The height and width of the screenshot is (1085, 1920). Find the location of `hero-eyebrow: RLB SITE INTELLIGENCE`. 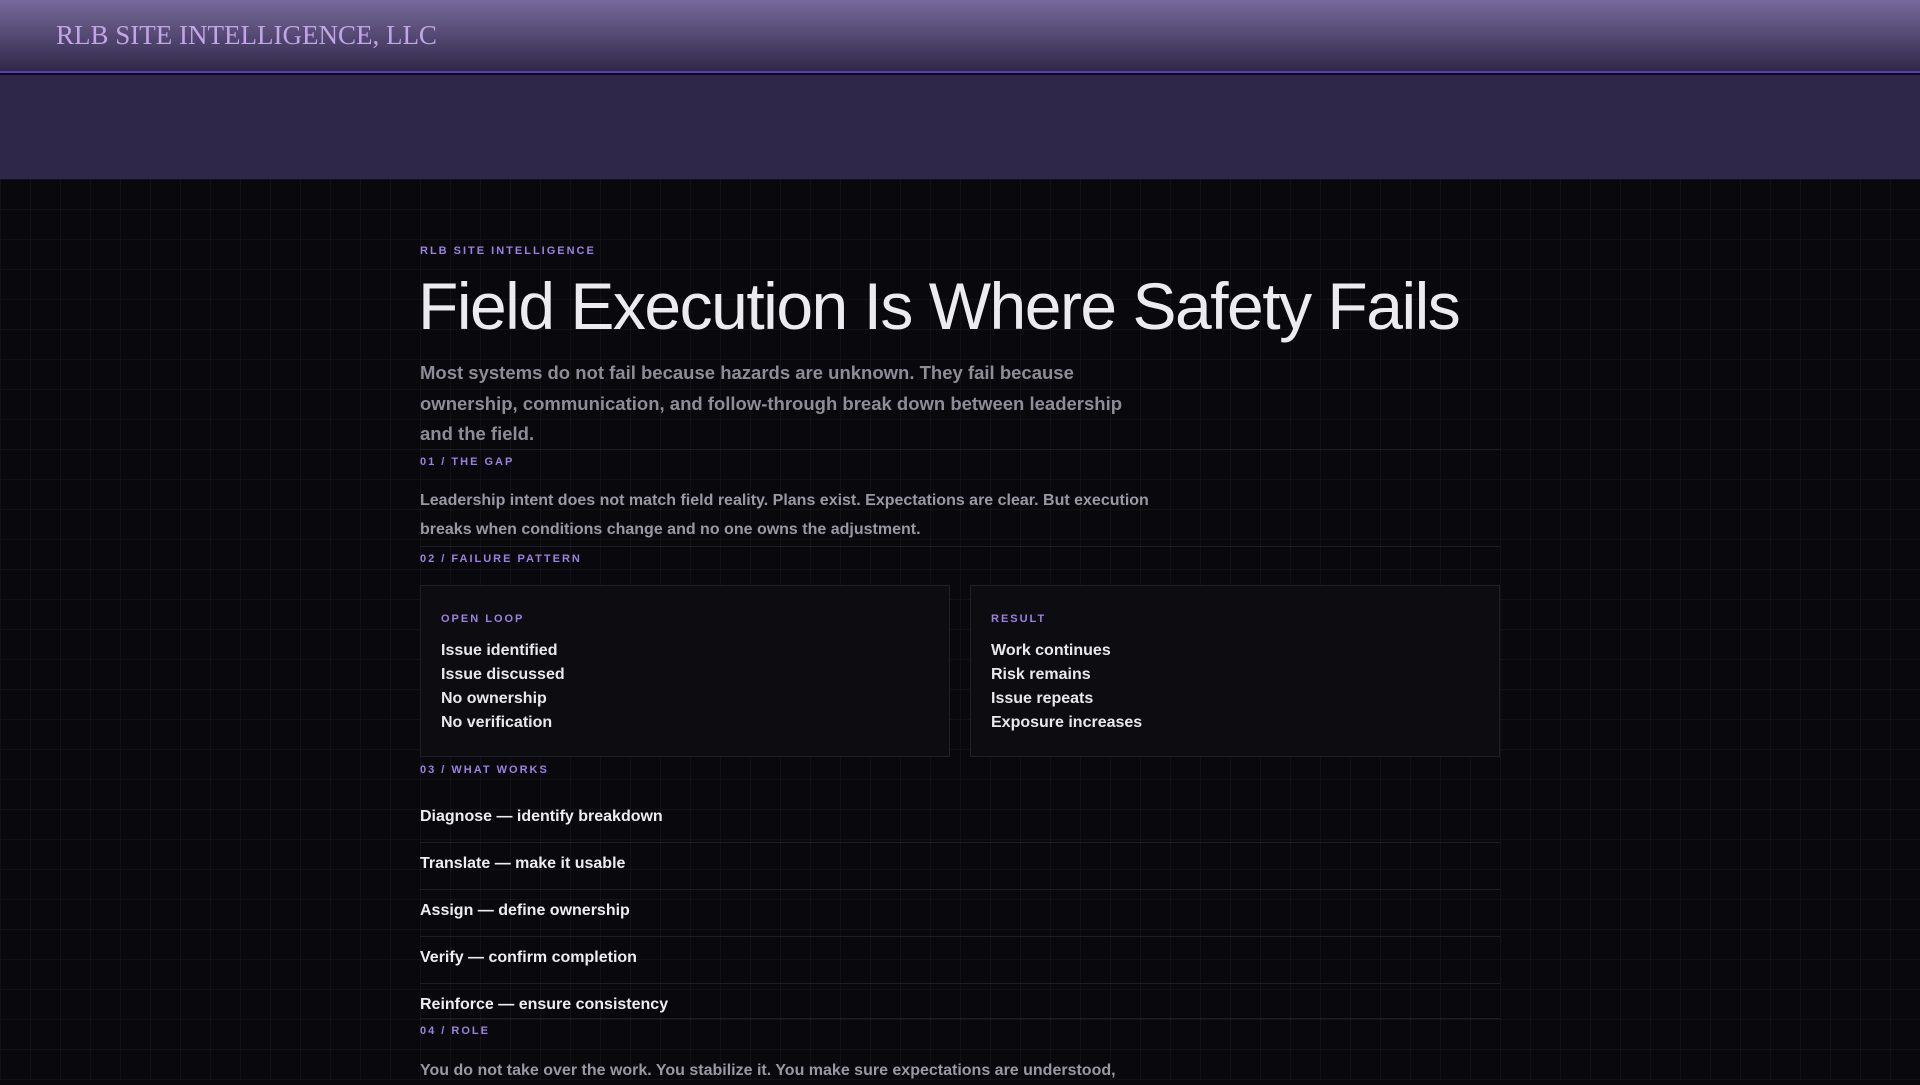

hero-eyebrow: RLB SITE INTELLIGENCE is located at coordinates (508, 251).